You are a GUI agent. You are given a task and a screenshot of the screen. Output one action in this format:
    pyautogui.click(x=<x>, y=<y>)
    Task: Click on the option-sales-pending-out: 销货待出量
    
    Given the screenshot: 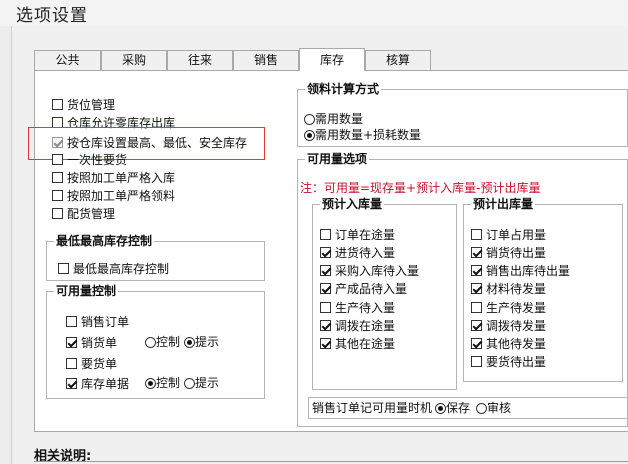 What is the action you would take?
    pyautogui.click(x=508, y=252)
    